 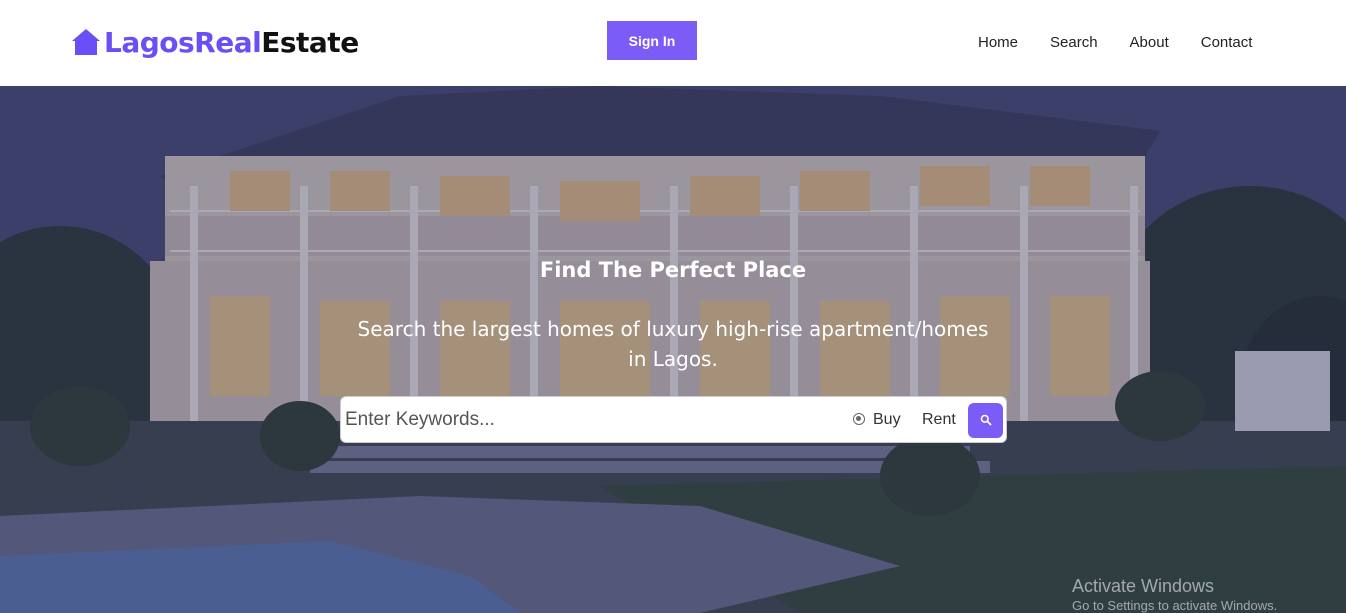 What do you see at coordinates (1074, 42) in the screenshot?
I see `nav-search: Search` at bounding box center [1074, 42].